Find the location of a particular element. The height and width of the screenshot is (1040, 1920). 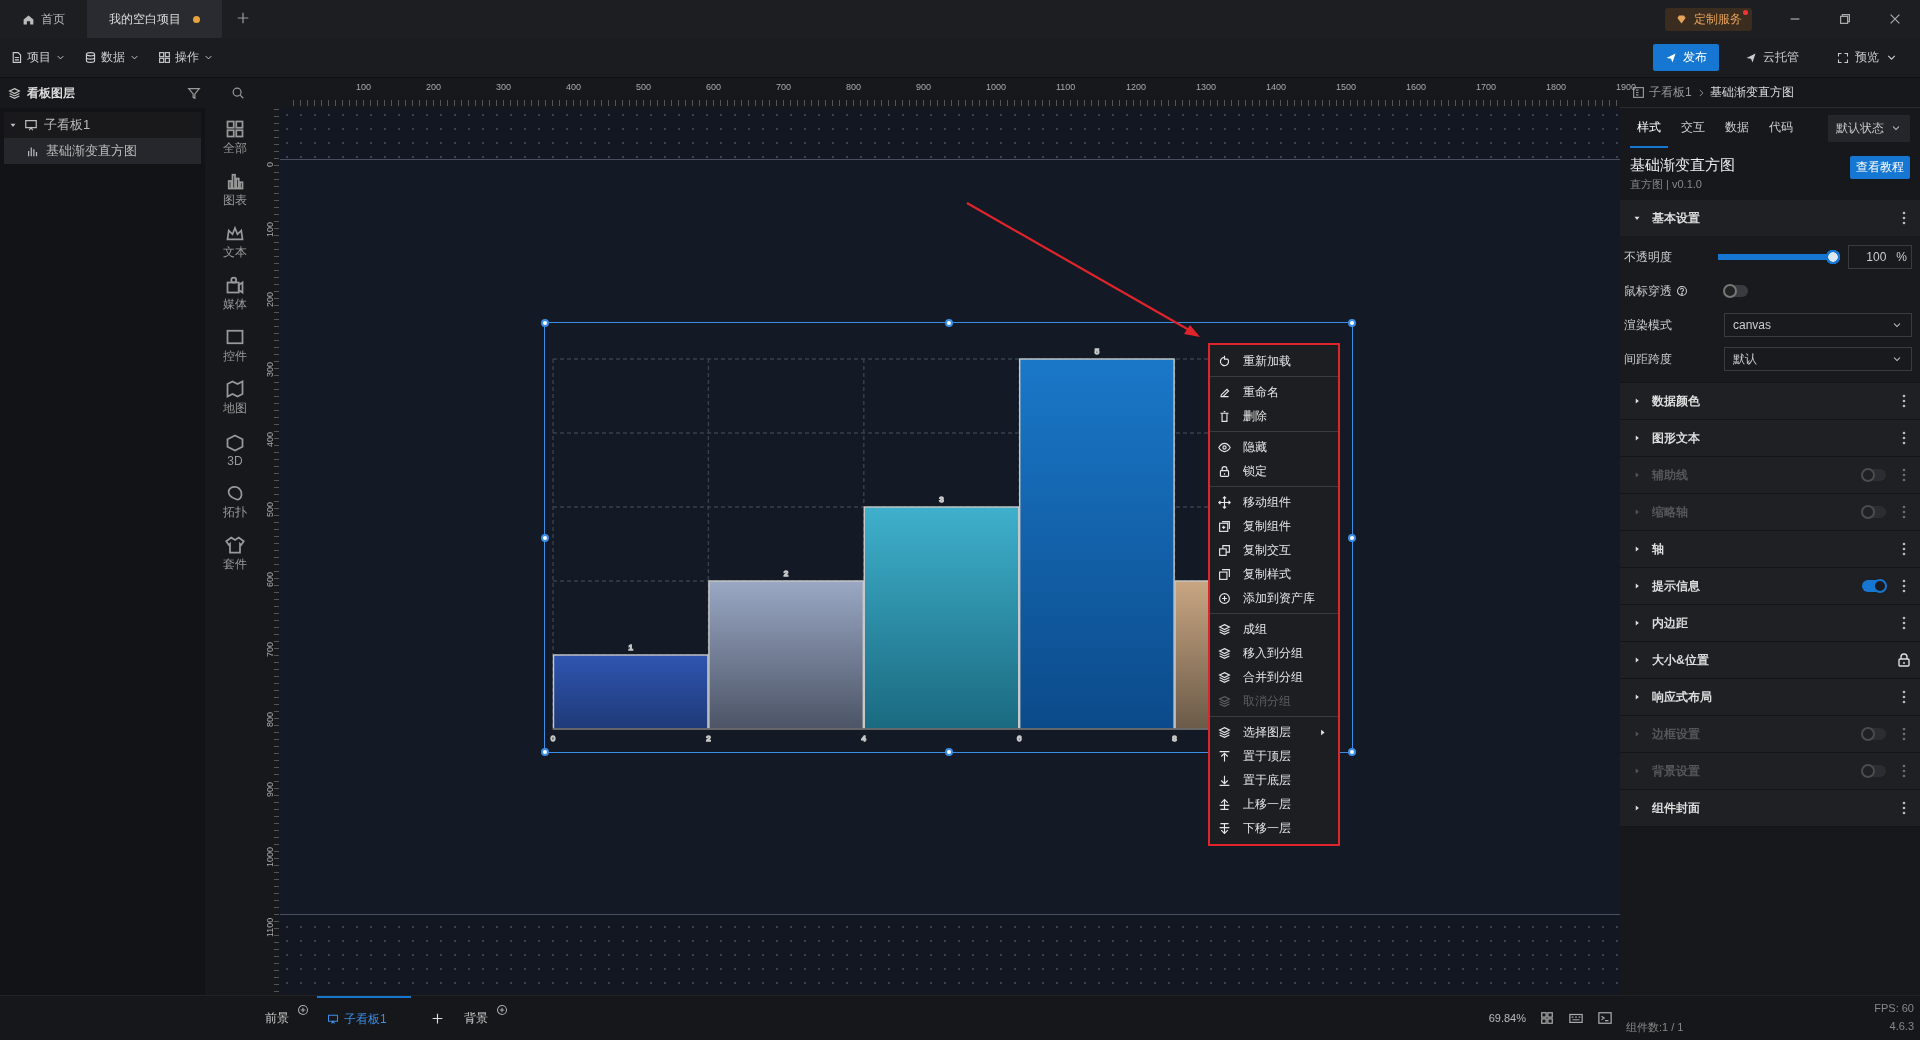

axis-tick-label: 6 is located at coordinates (1019, 738).